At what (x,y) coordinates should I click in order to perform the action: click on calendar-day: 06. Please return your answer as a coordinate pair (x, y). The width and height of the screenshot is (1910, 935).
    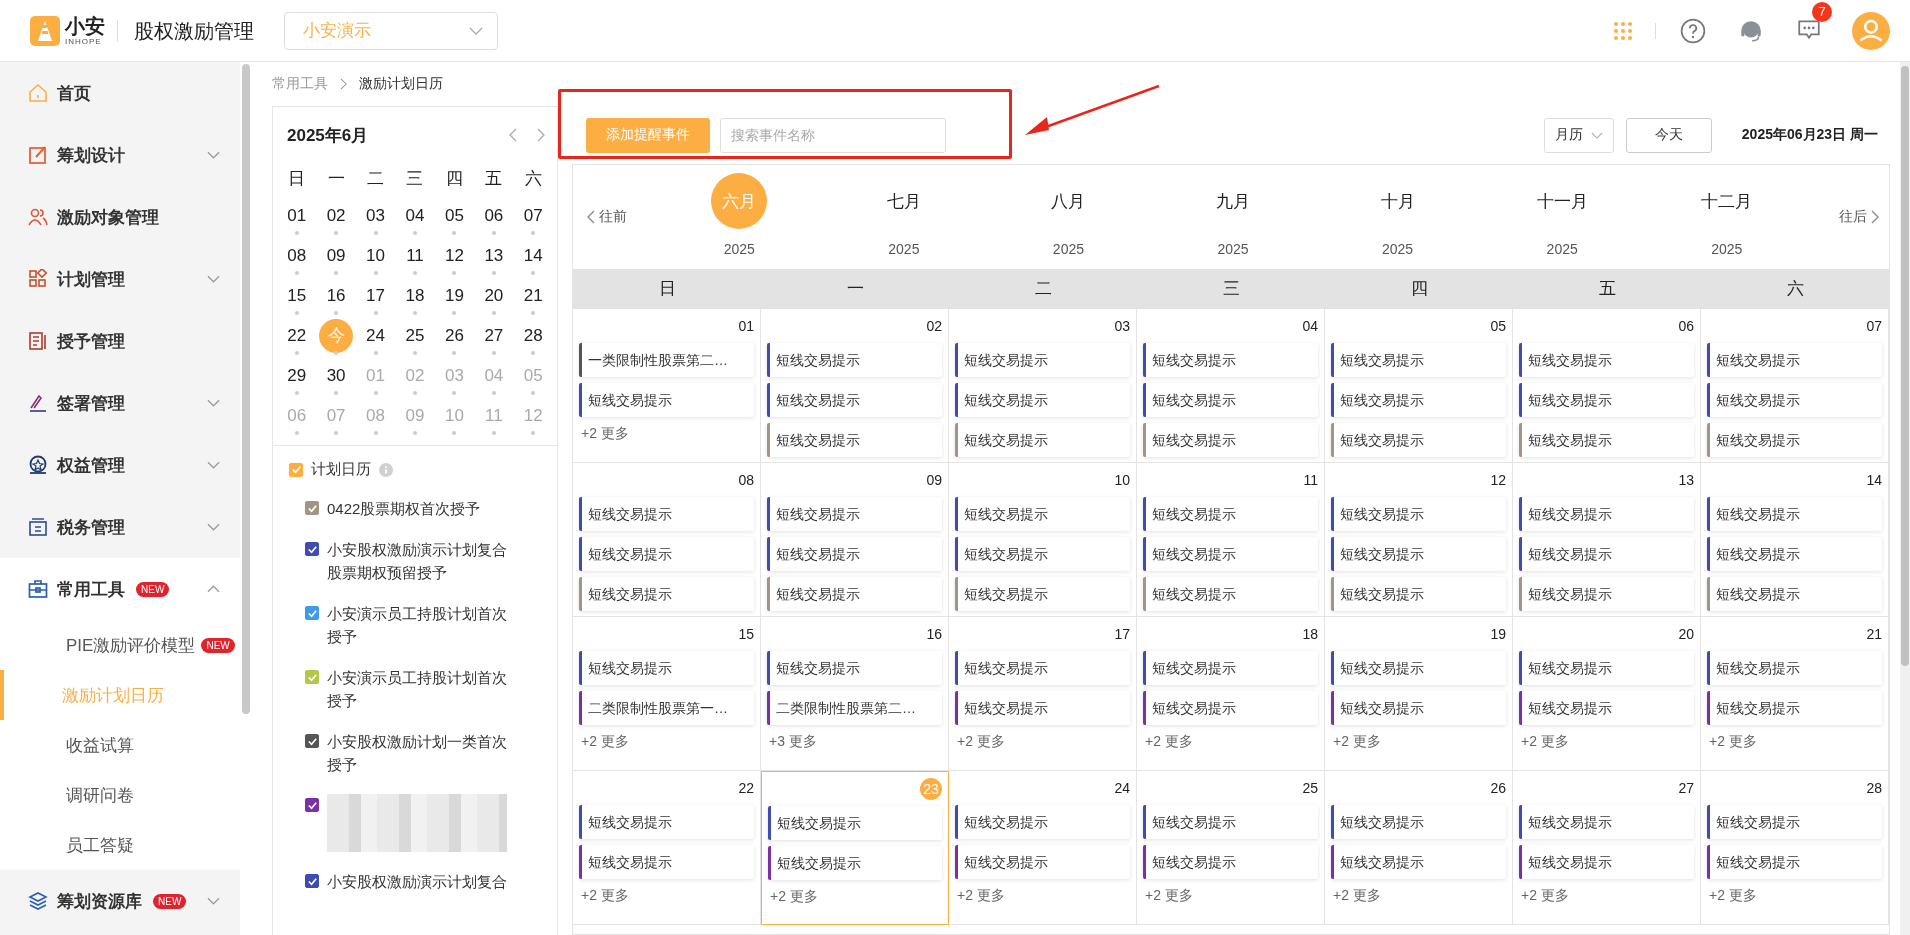
    Looking at the image, I should click on (493, 216).